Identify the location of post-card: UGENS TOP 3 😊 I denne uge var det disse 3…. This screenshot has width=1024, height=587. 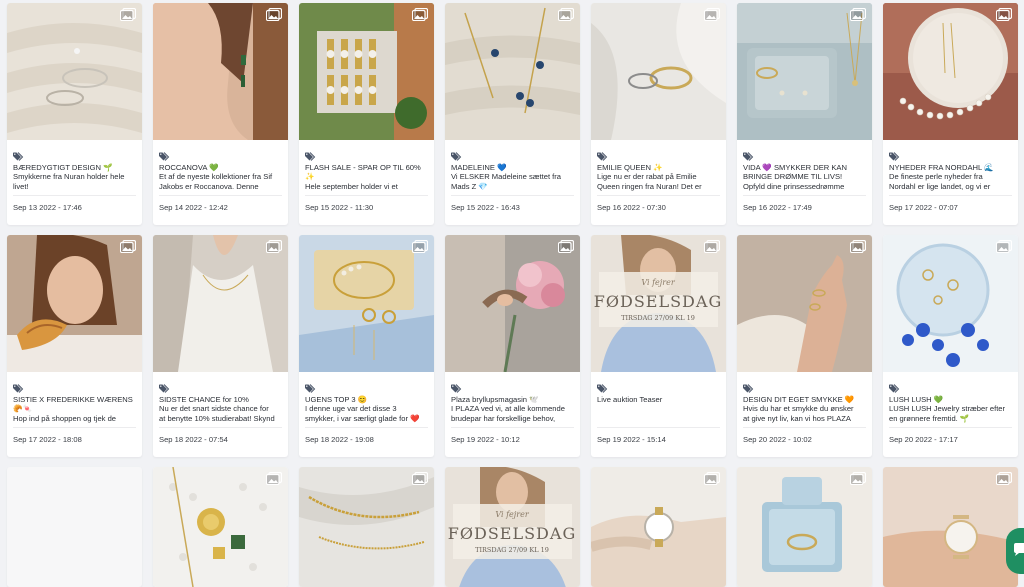
(366, 346).